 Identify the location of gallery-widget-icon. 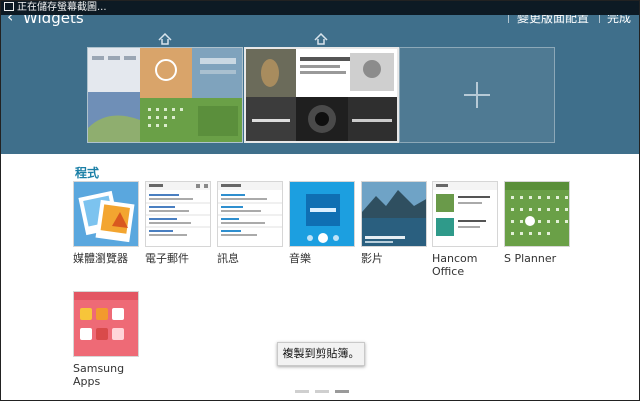
(106, 214).